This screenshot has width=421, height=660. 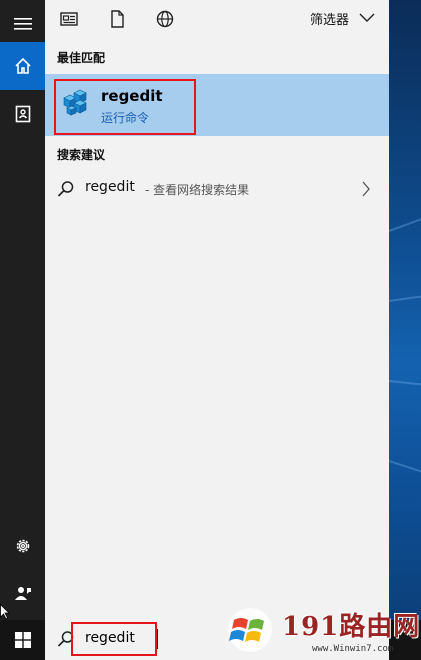 What do you see at coordinates (22, 330) in the screenshot?
I see `start-menu-rail` at bounding box center [22, 330].